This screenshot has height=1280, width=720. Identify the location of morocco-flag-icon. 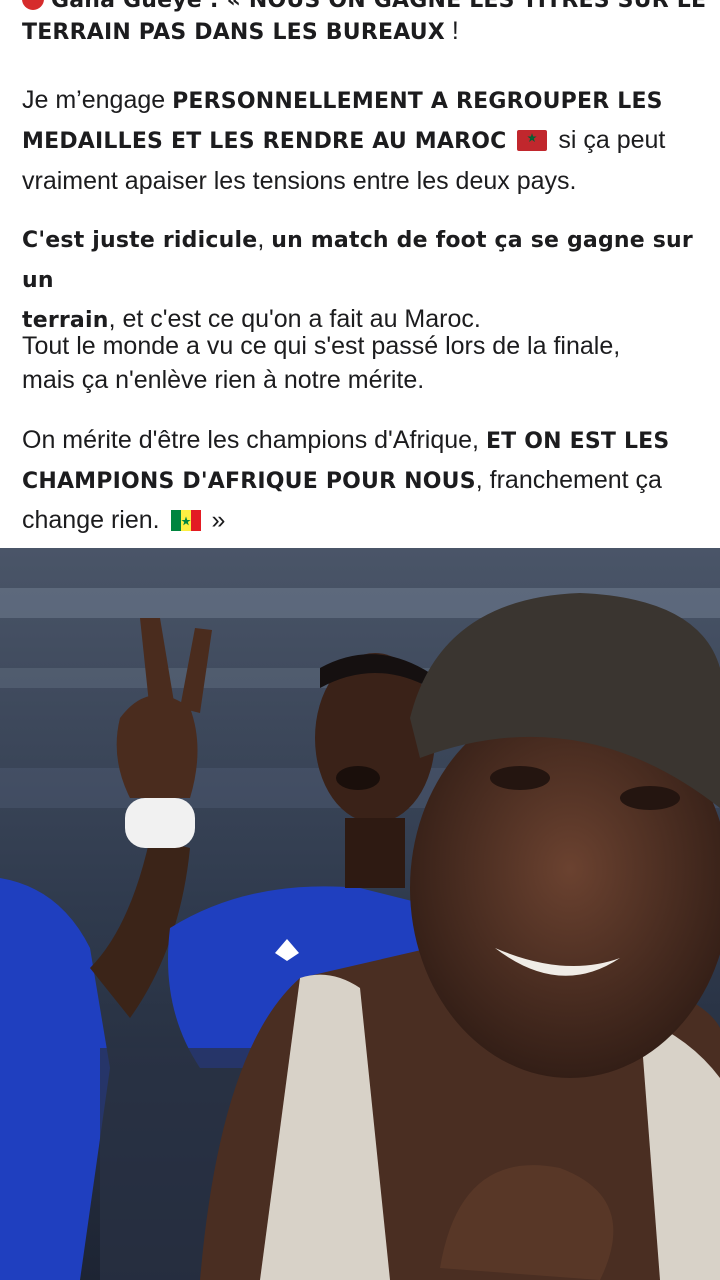
(532, 143).